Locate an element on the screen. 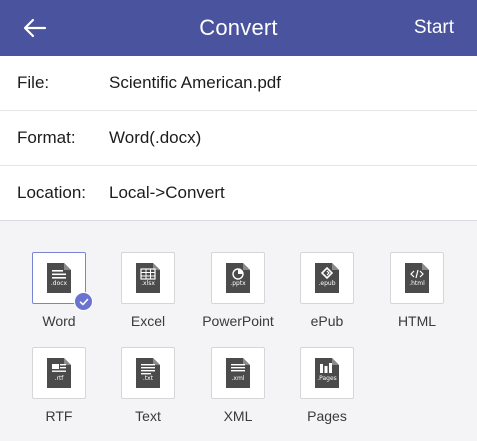 This screenshot has height=441, width=477. format-extension: .epub is located at coordinates (327, 283).